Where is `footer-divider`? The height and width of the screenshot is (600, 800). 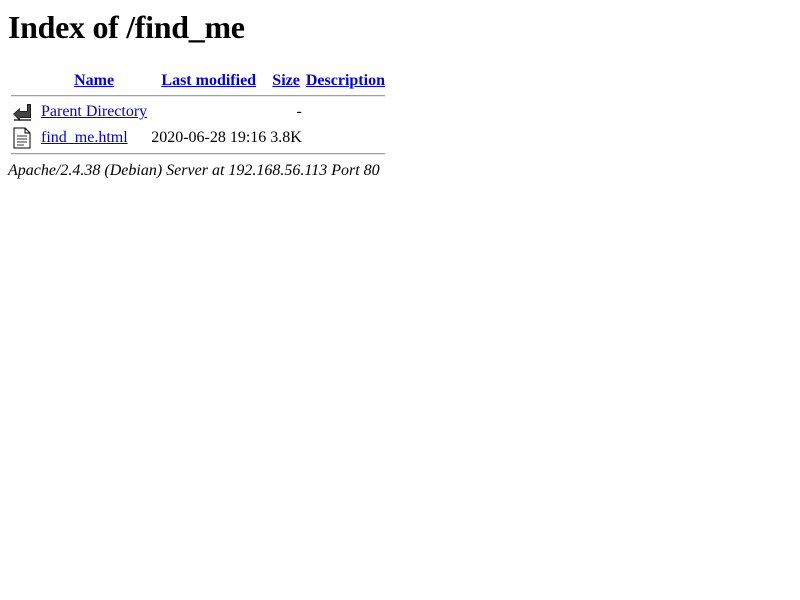 footer-divider is located at coordinates (198, 154).